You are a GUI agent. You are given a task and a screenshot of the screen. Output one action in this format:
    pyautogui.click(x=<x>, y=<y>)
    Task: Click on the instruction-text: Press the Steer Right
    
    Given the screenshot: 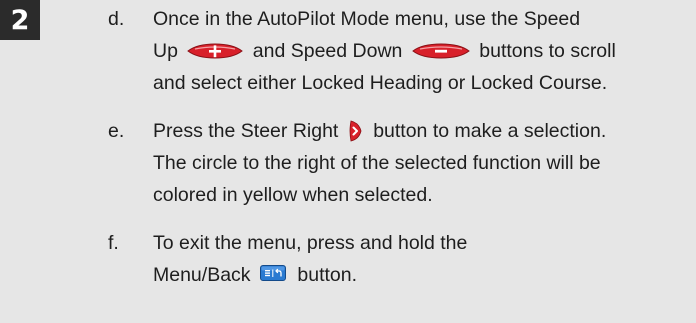 What is the action you would take?
    pyautogui.click(x=246, y=131)
    